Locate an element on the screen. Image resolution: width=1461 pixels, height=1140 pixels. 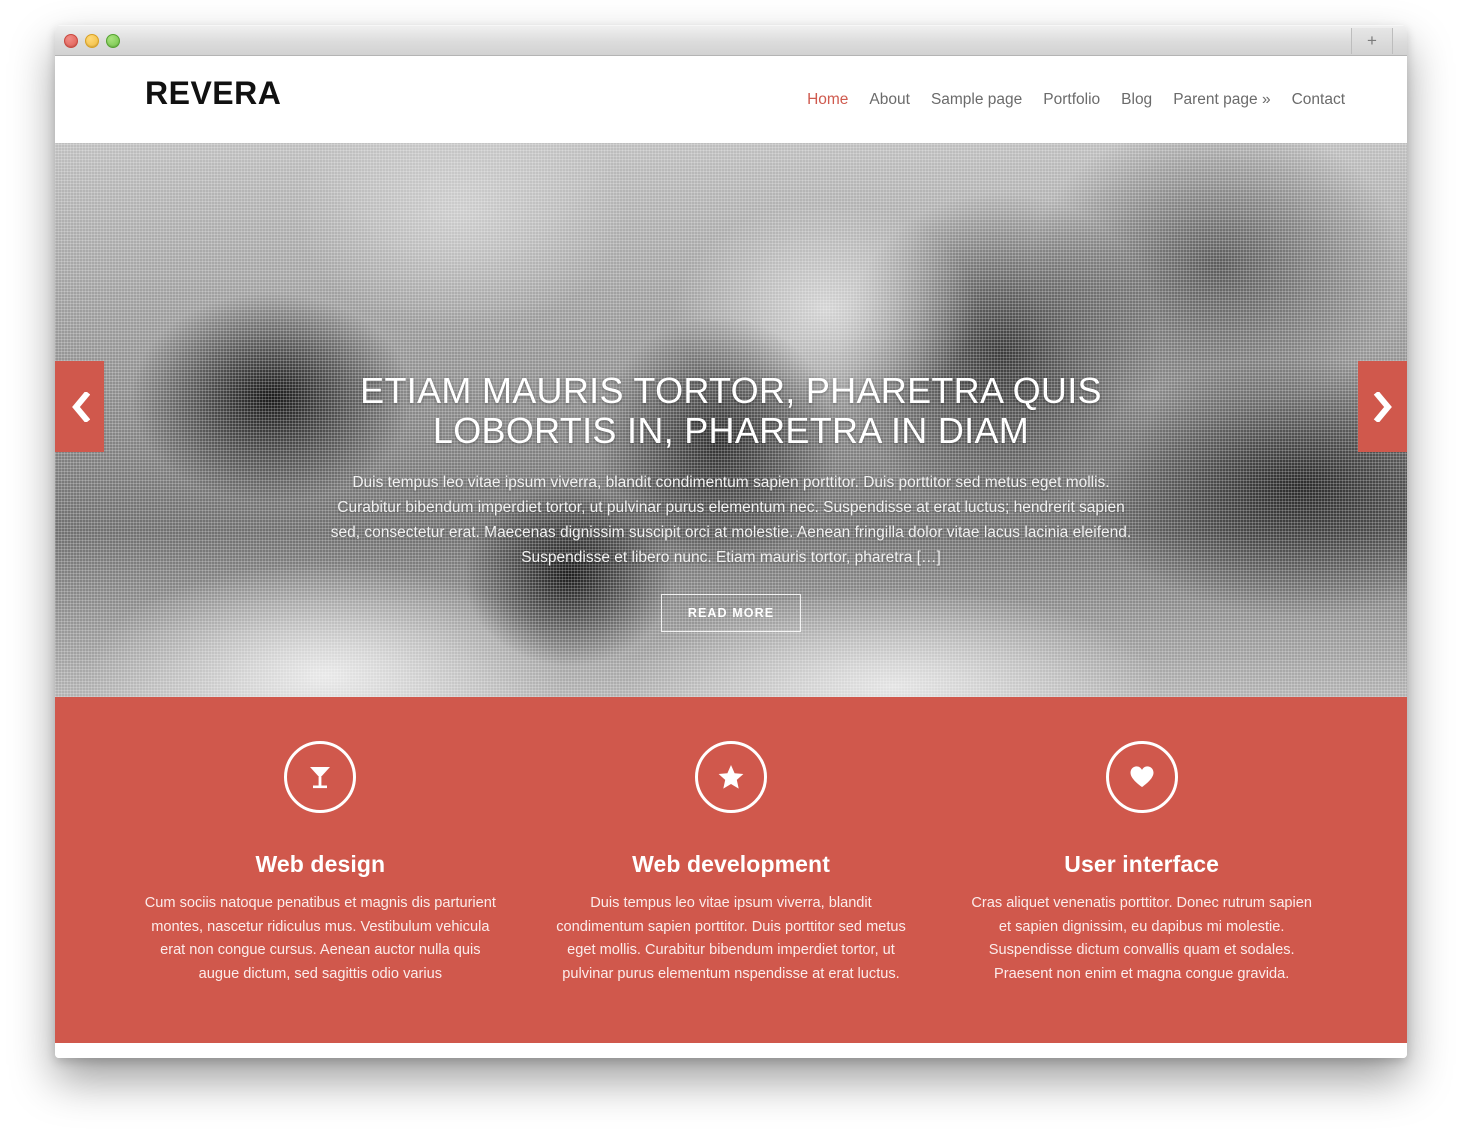
feature-title: Web development is located at coordinates (731, 864).